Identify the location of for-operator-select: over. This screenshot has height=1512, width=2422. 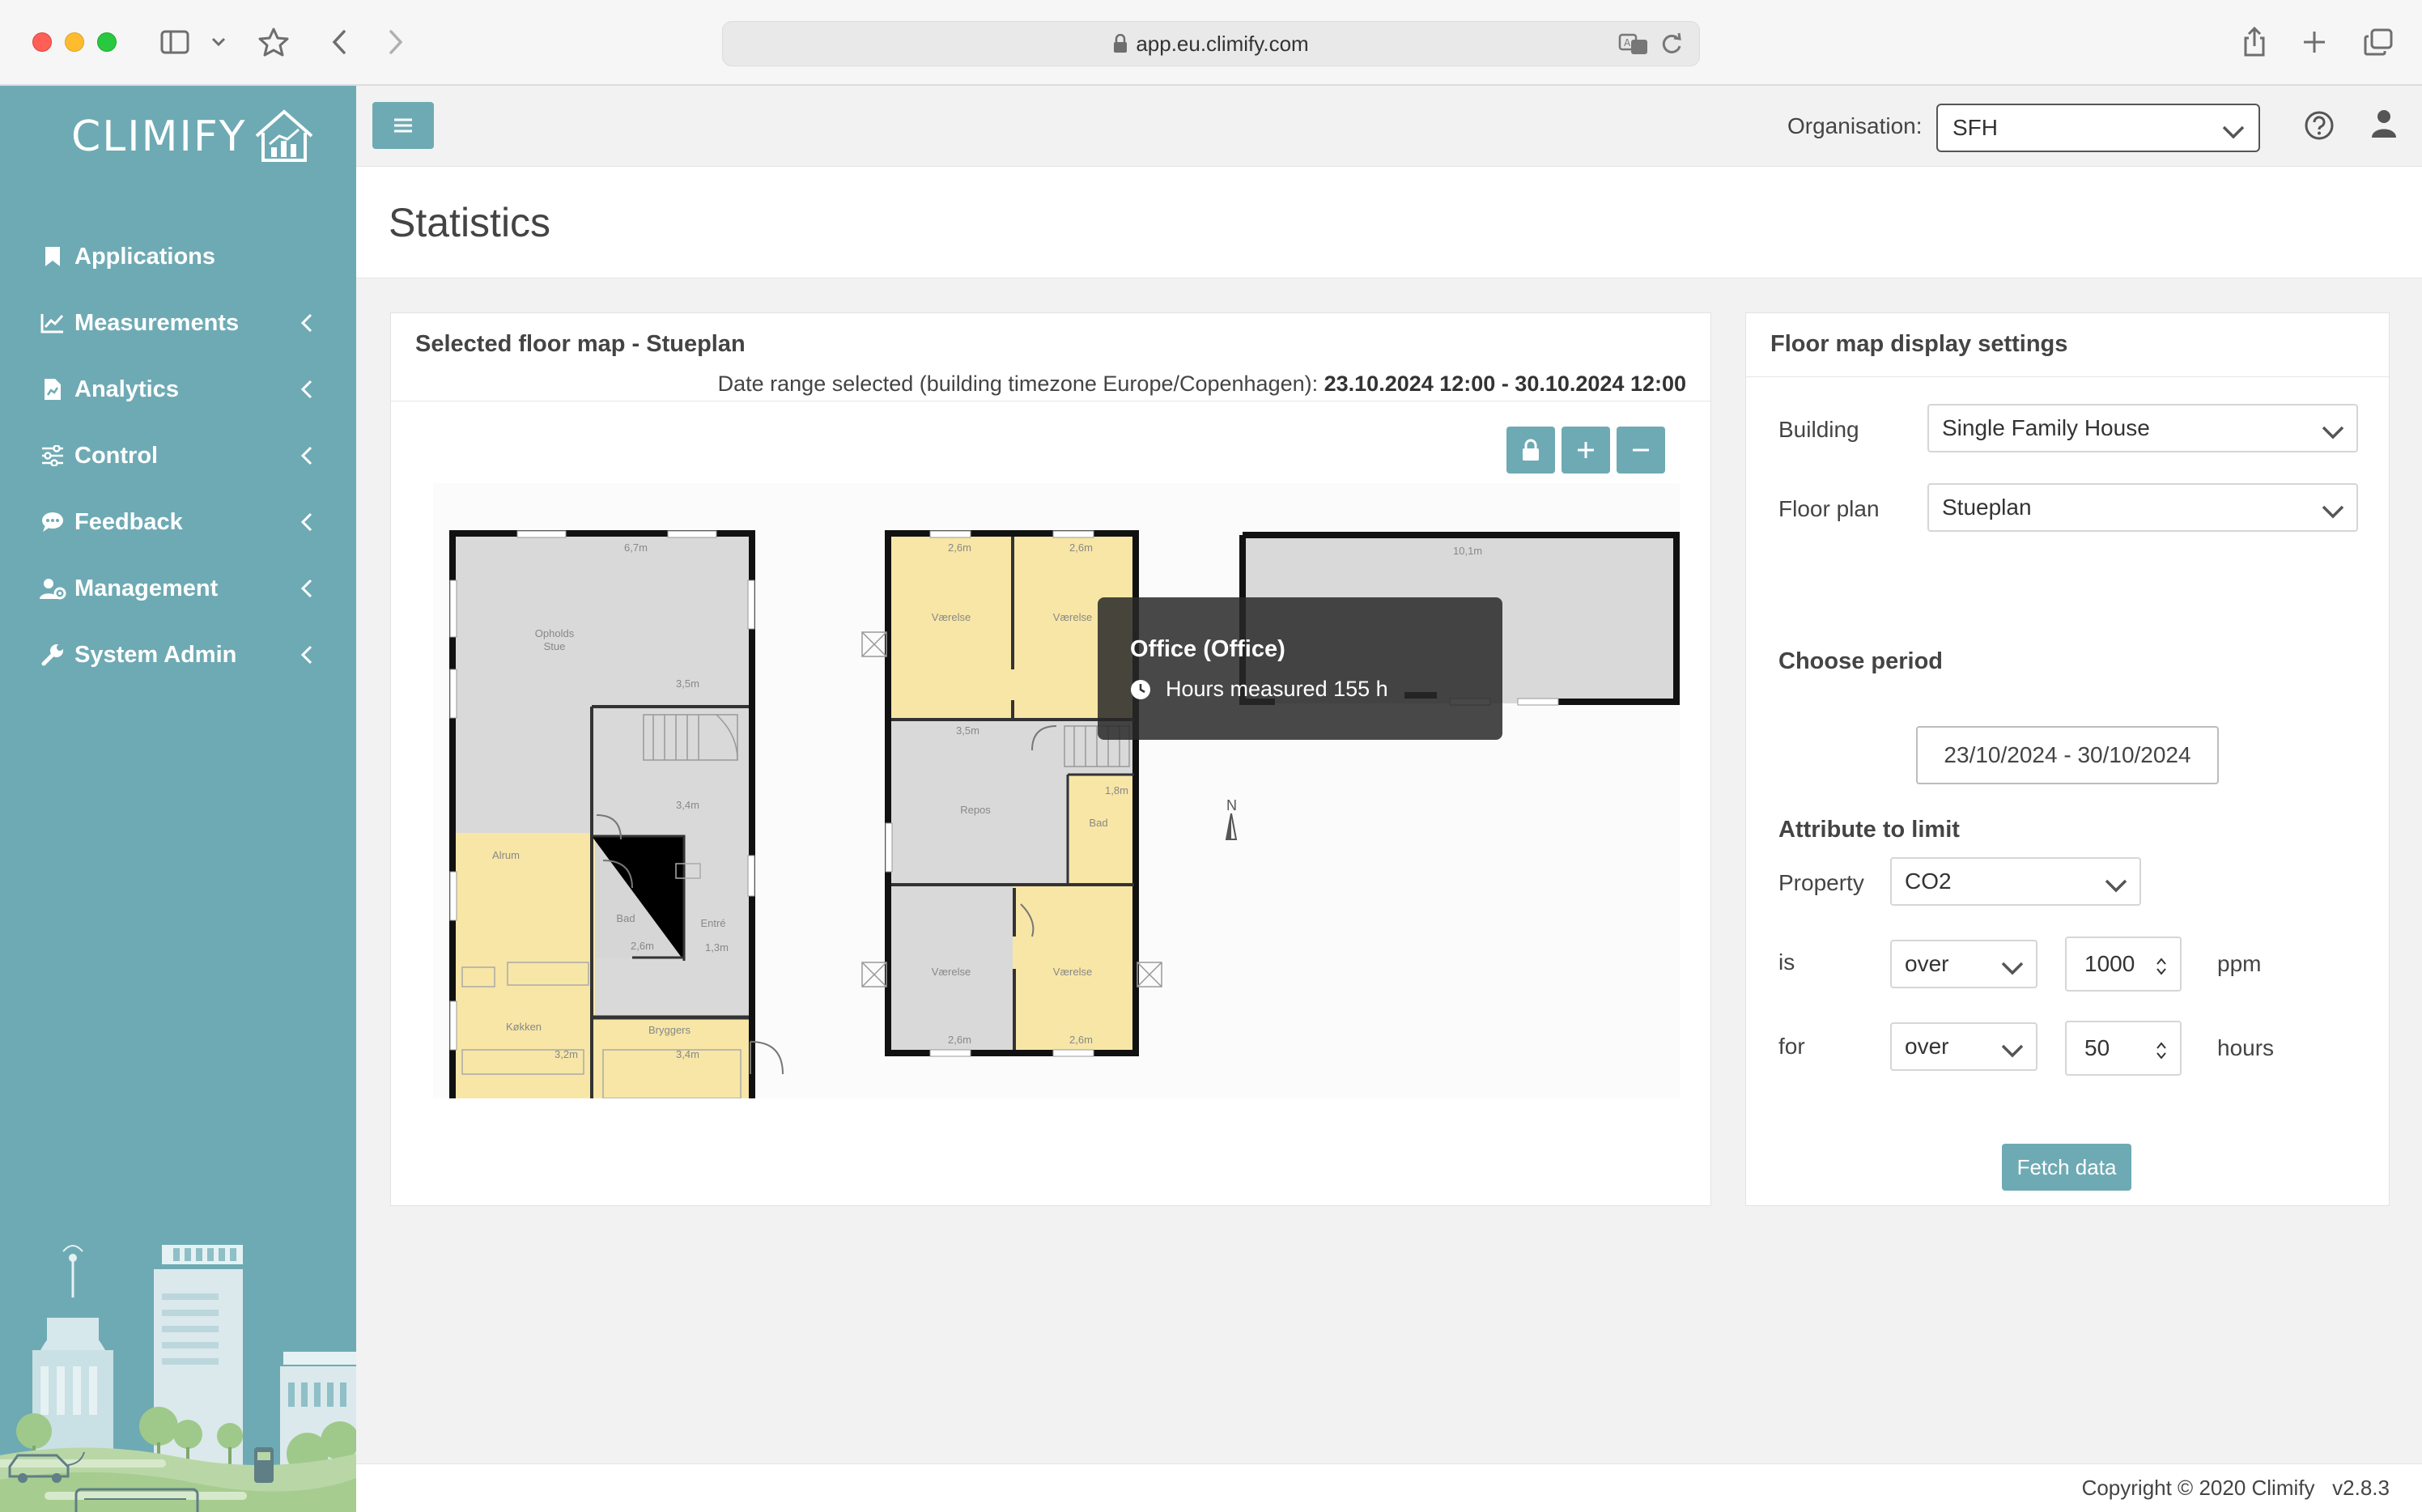
(1963, 1046).